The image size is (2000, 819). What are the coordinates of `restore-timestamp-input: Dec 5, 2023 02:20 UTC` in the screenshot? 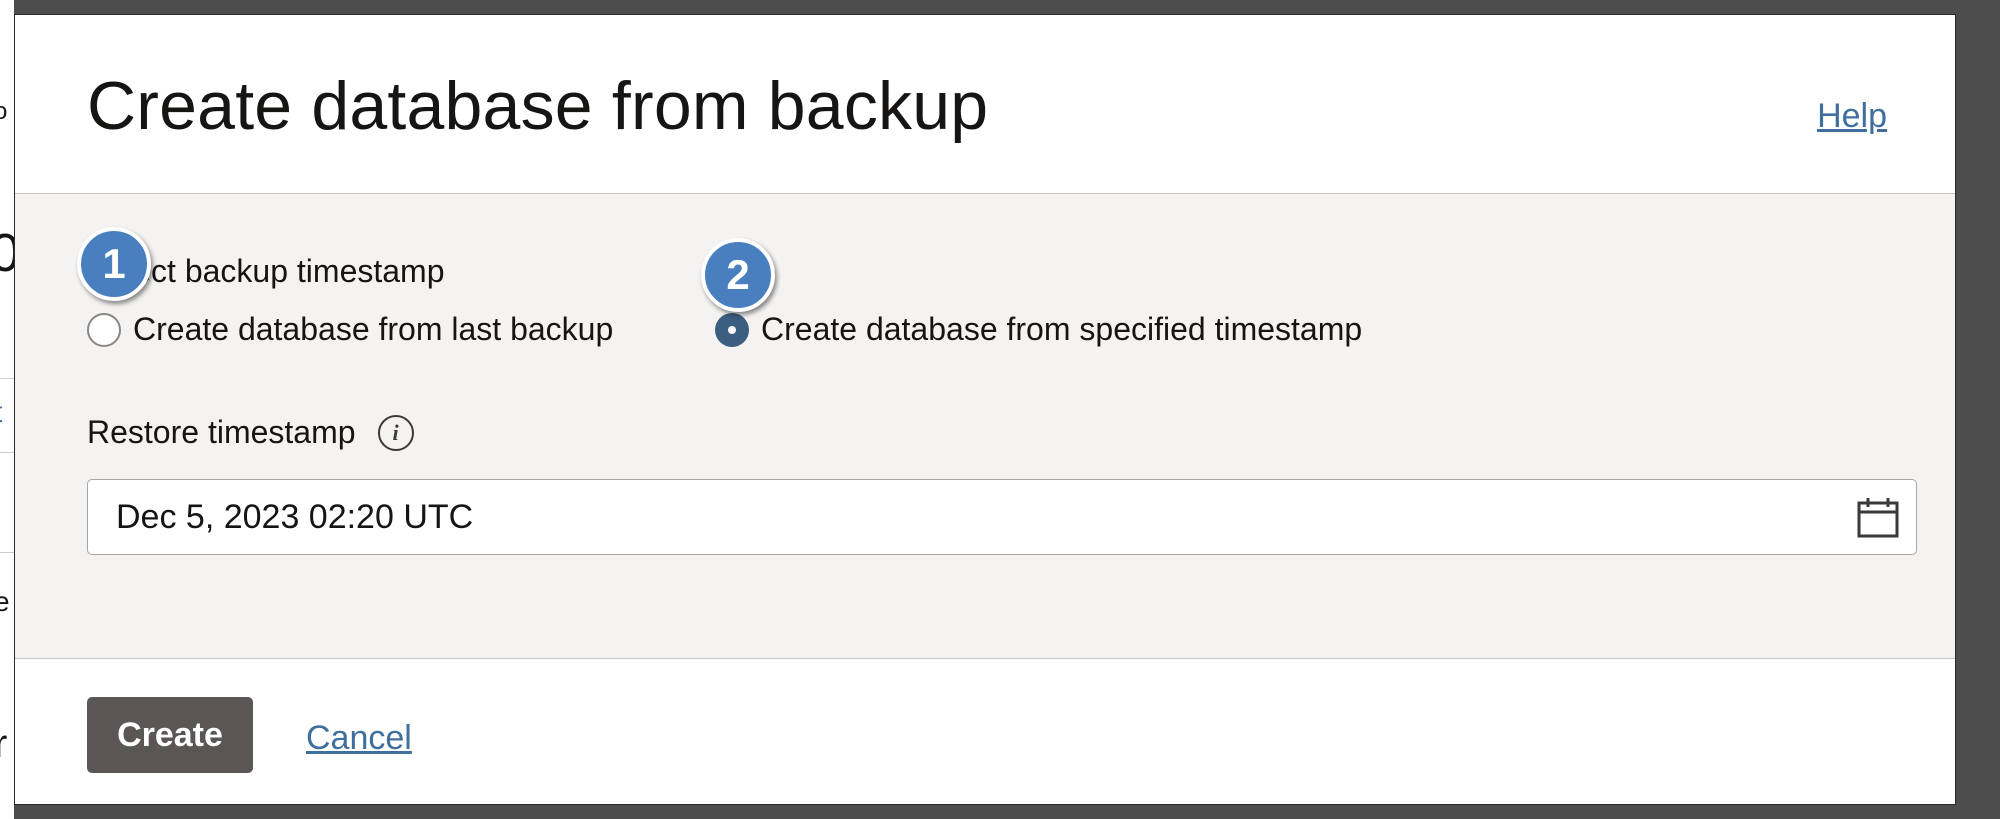 It's located at (1002, 517).